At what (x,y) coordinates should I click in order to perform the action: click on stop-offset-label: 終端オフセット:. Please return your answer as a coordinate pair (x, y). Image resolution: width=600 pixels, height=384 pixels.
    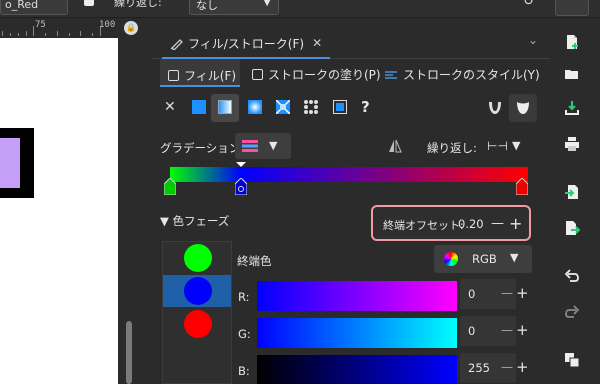
    Looking at the image, I should click on (423, 225).